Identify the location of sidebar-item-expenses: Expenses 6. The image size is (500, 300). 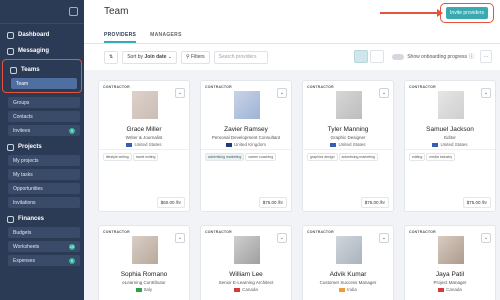
(44, 260).